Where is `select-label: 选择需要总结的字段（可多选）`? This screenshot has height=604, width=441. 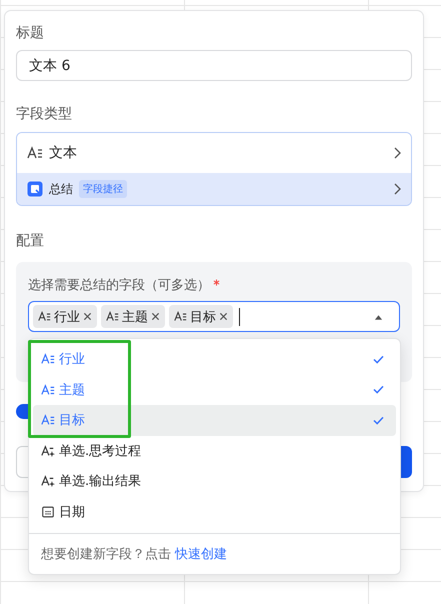 select-label: 选择需要总结的字段（可多选） is located at coordinates (119, 285).